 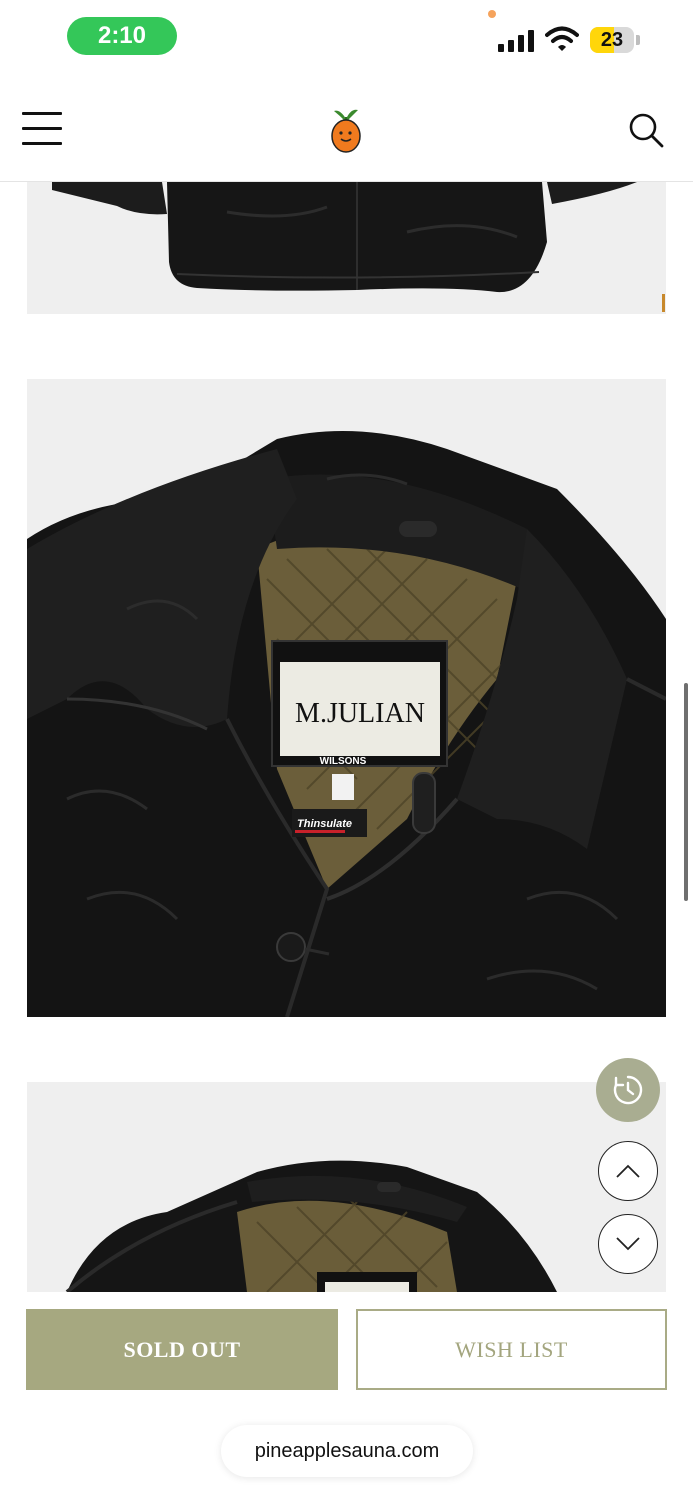 What do you see at coordinates (346, 40) in the screenshot?
I see `status-bar: 2:10 23` at bounding box center [346, 40].